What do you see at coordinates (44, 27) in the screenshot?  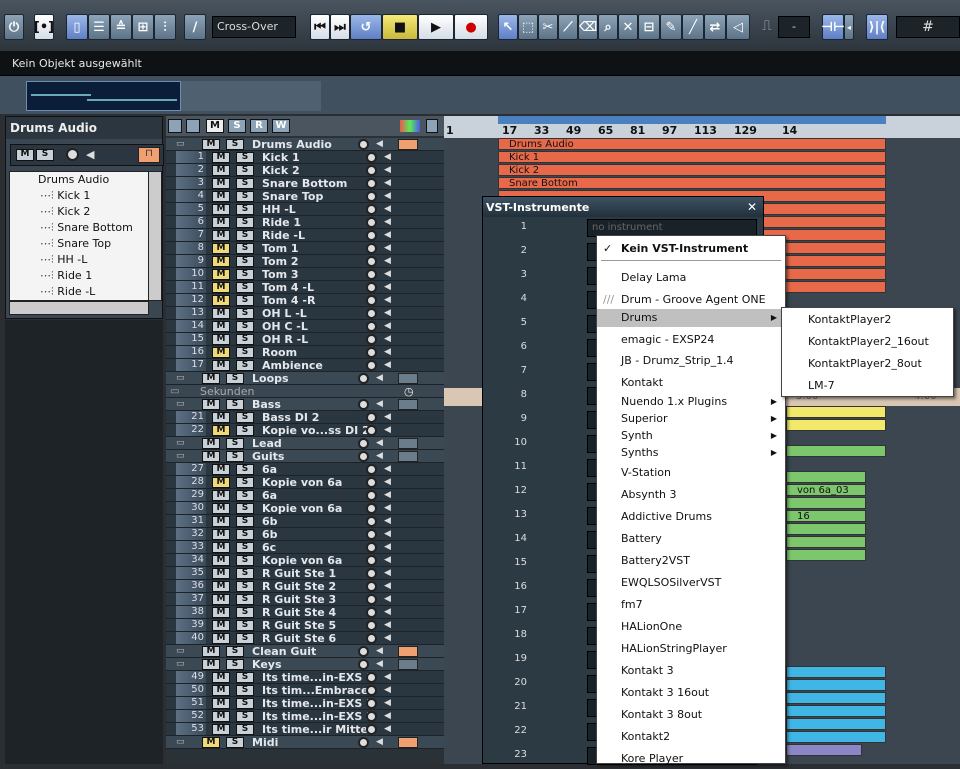 I see `constrain-delay-button: [•]` at bounding box center [44, 27].